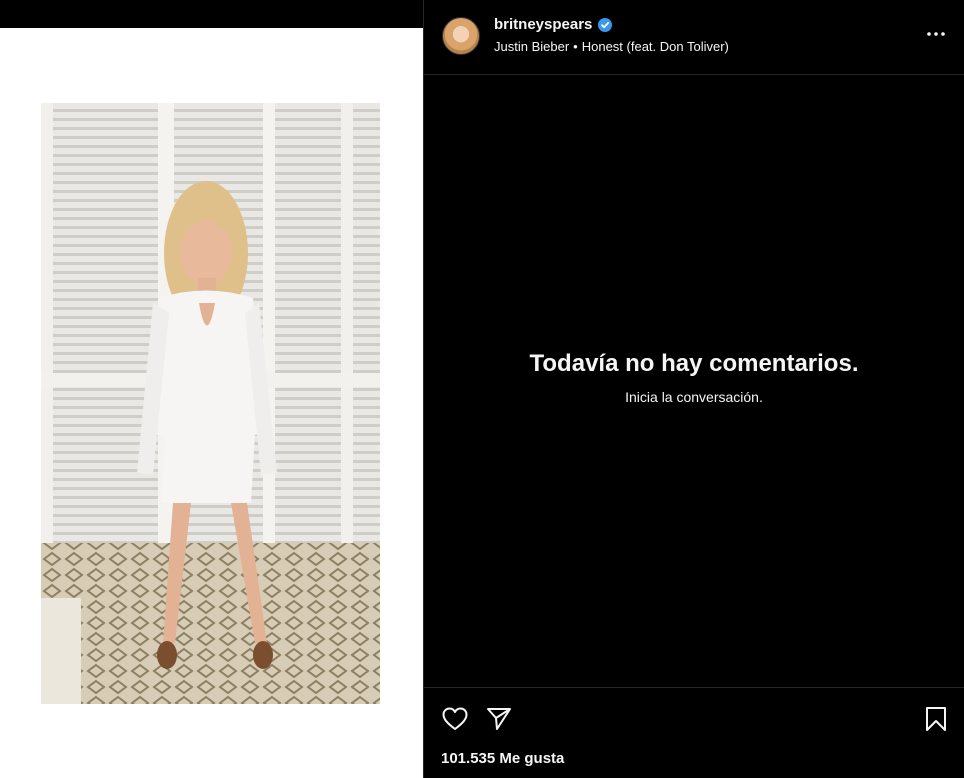  I want to click on bookmark-icon, so click(936, 719).